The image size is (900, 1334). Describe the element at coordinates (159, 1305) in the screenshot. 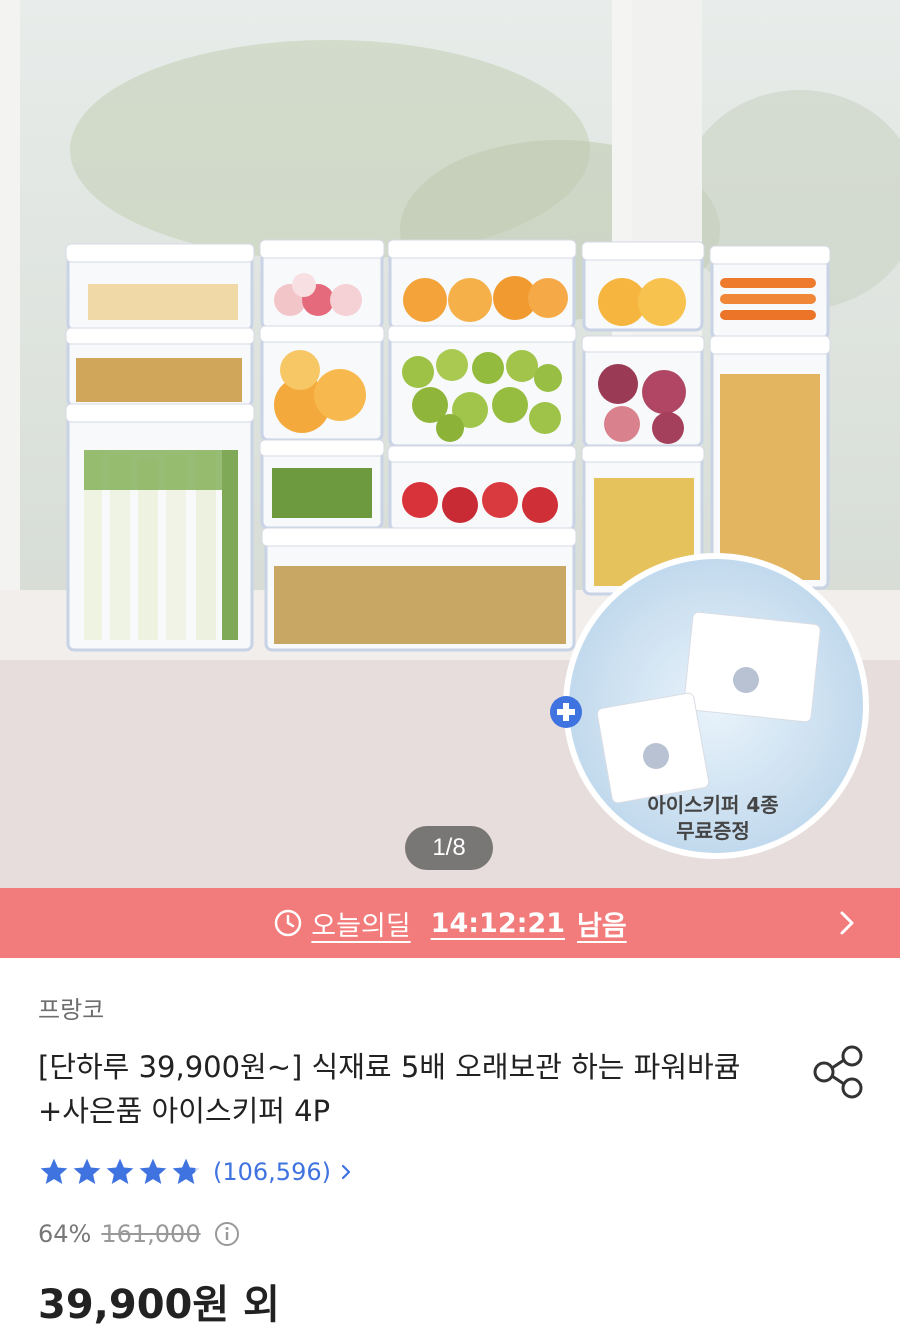

I see `sale-price: 39,900원 외` at that location.